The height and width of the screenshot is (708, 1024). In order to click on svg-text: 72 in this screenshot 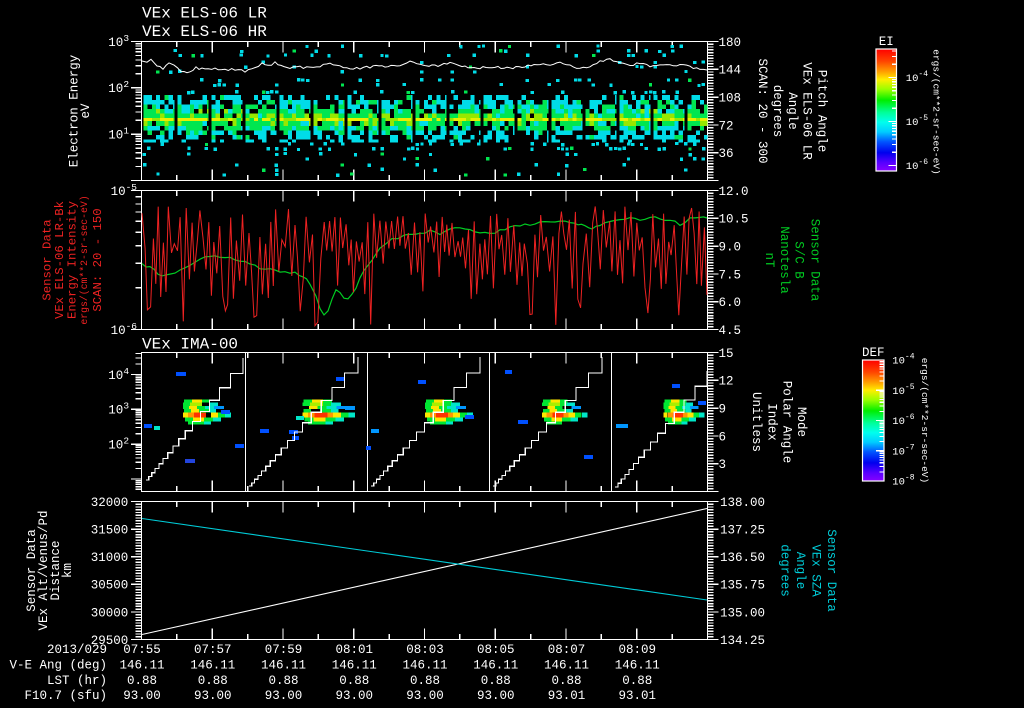, I will do `click(726, 126)`.